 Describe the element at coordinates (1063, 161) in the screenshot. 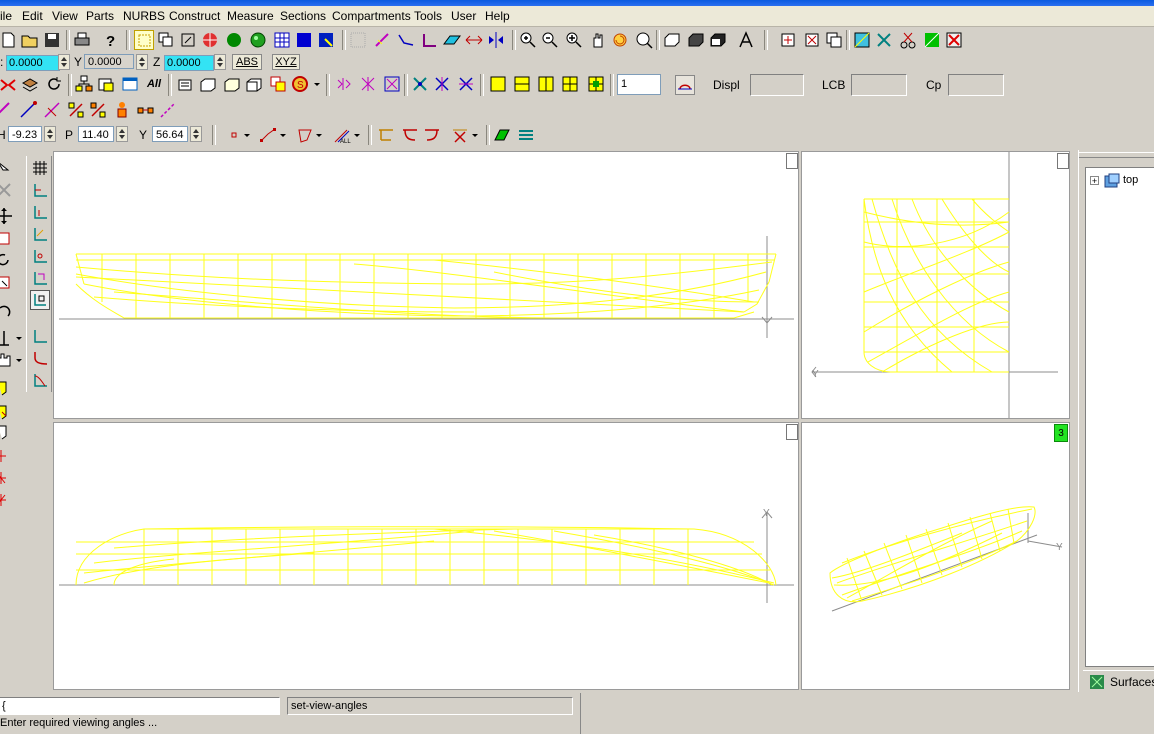

I see `body-plan-view-maximize` at that location.